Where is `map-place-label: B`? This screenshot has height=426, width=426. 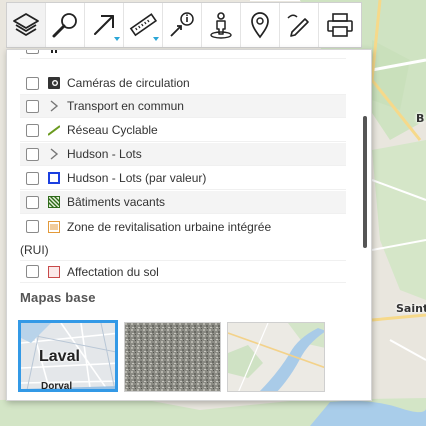
map-place-label: B is located at coordinates (420, 118).